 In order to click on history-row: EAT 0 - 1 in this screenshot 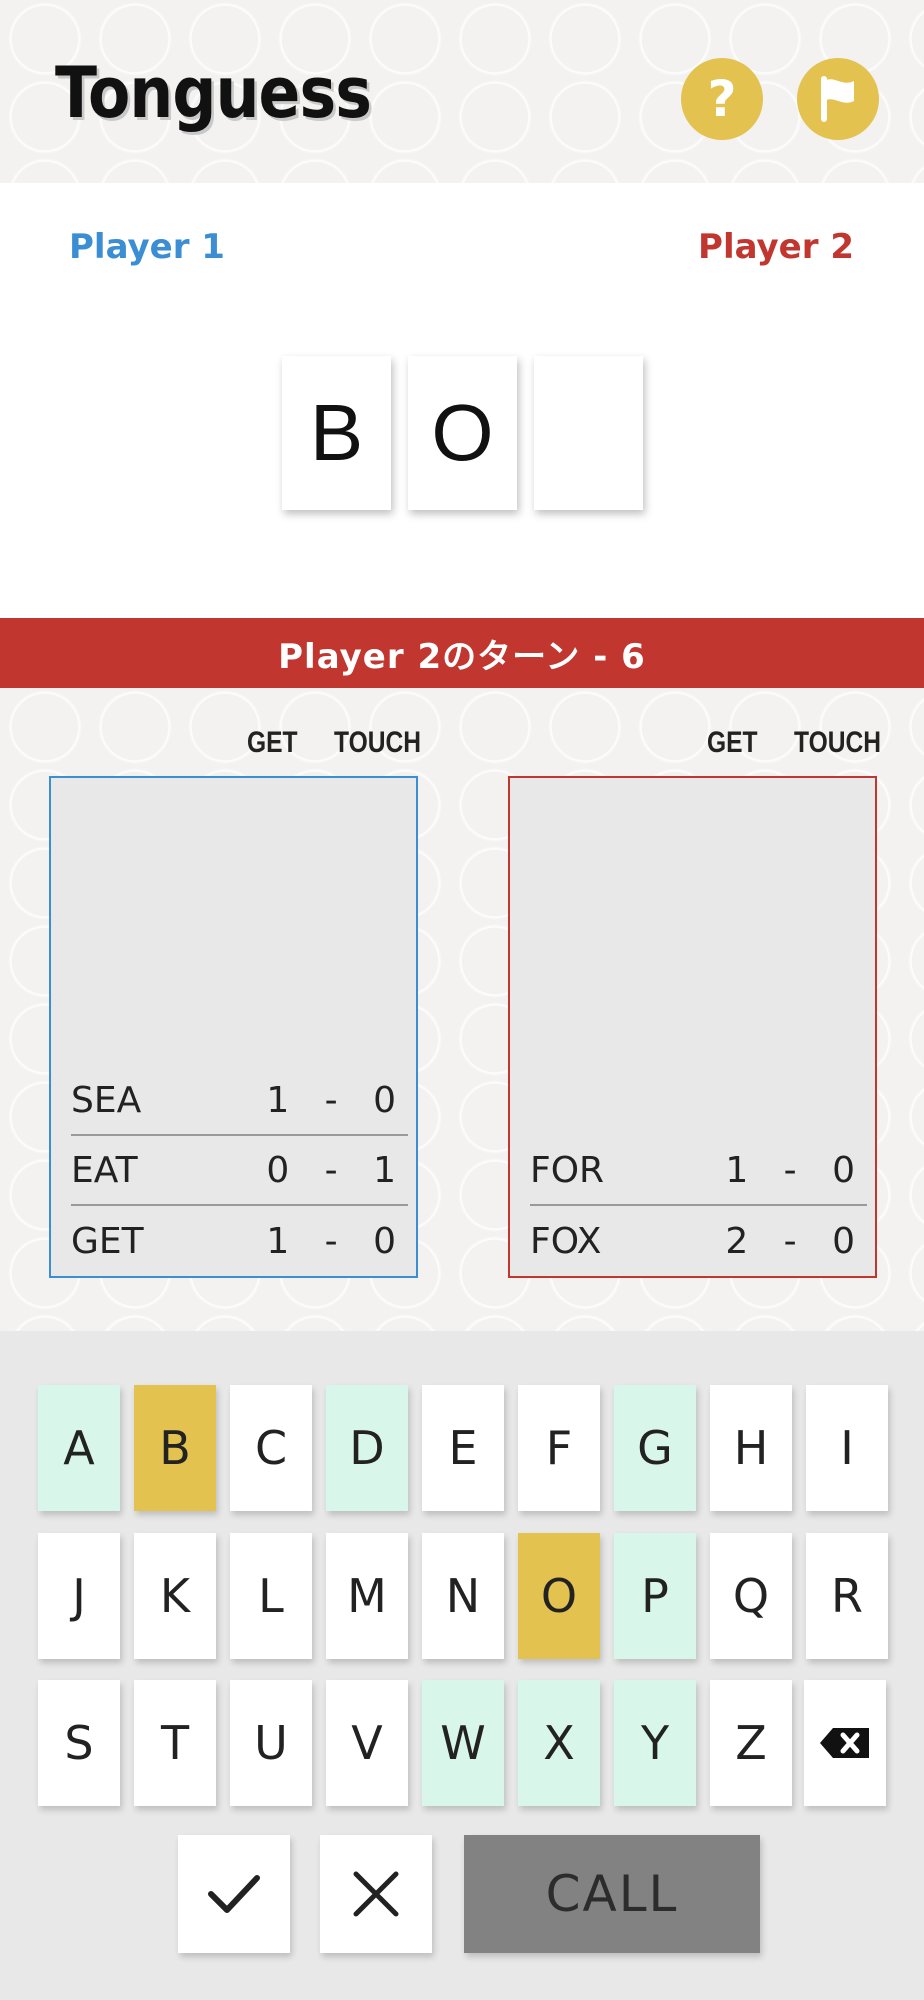, I will do `click(239, 1171)`.